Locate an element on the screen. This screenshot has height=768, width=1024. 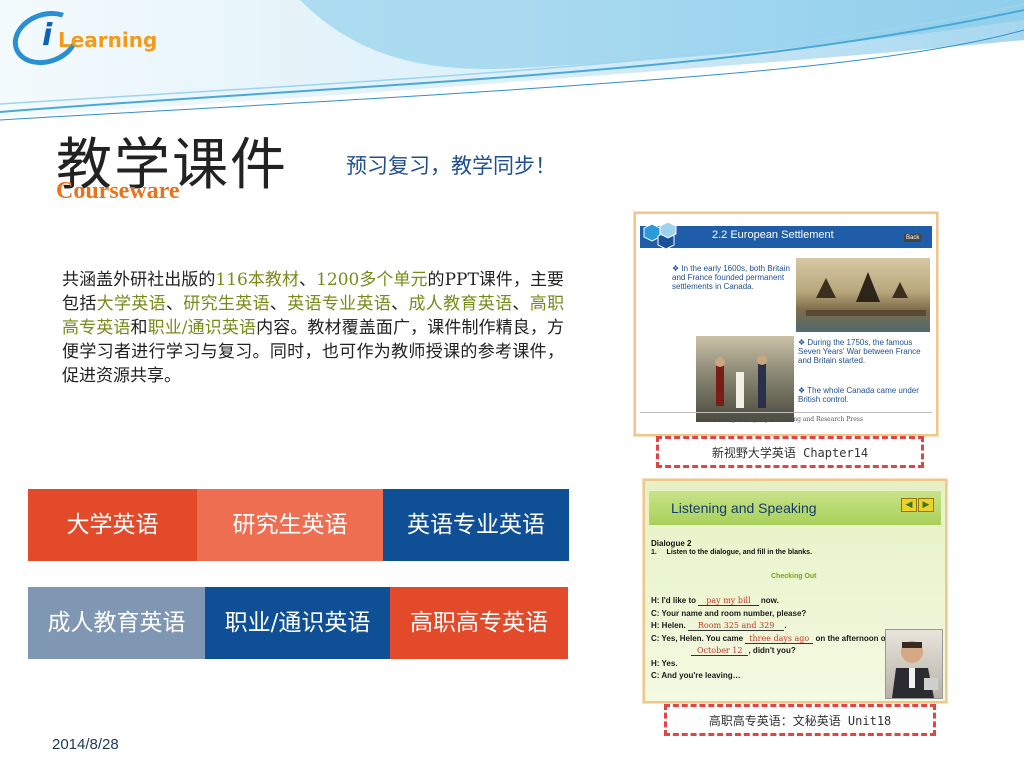
highlight-general: 职业/通识英语 is located at coordinates (202, 328).